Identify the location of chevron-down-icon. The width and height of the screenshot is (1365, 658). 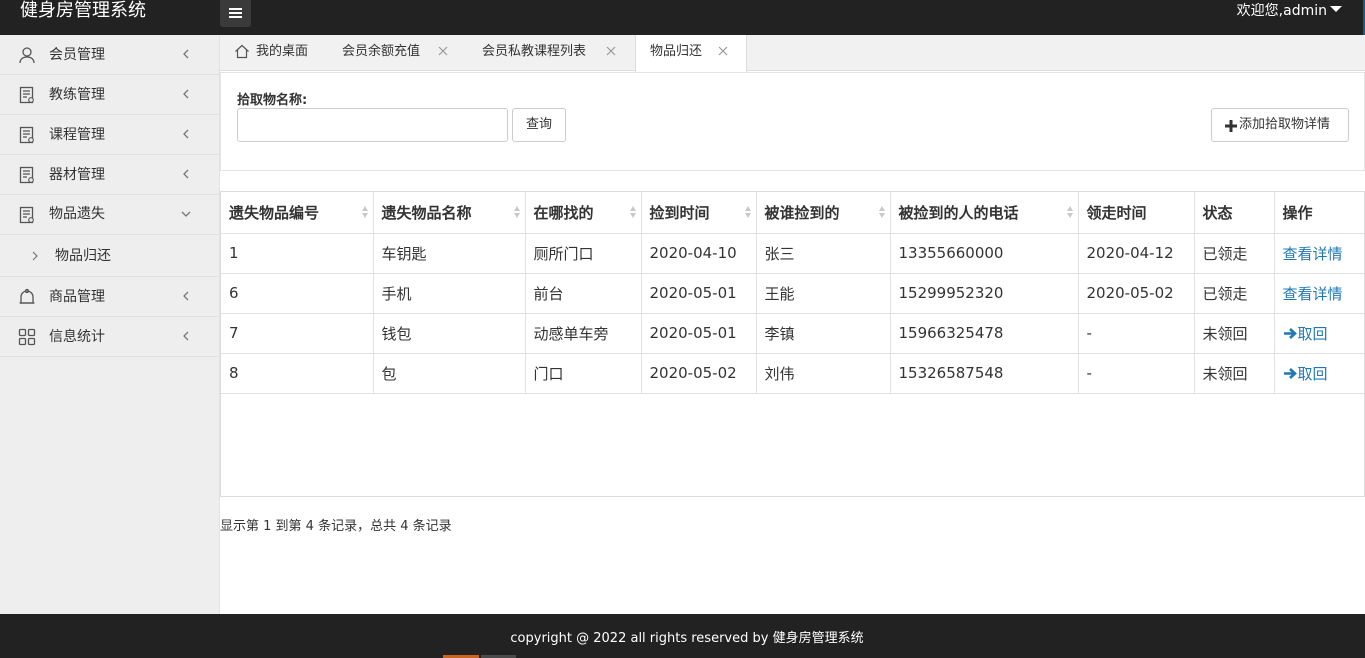
(186, 214).